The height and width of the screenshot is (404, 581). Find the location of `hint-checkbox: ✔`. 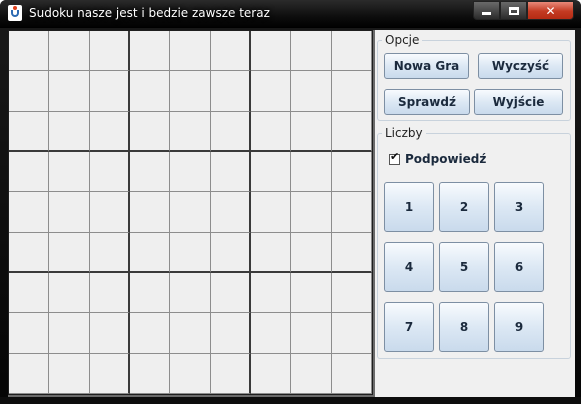

hint-checkbox: ✔ is located at coordinates (394, 157).